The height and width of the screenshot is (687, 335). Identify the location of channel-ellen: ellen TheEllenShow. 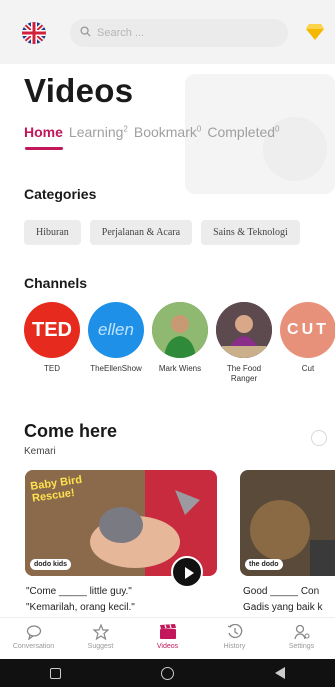
(116, 343).